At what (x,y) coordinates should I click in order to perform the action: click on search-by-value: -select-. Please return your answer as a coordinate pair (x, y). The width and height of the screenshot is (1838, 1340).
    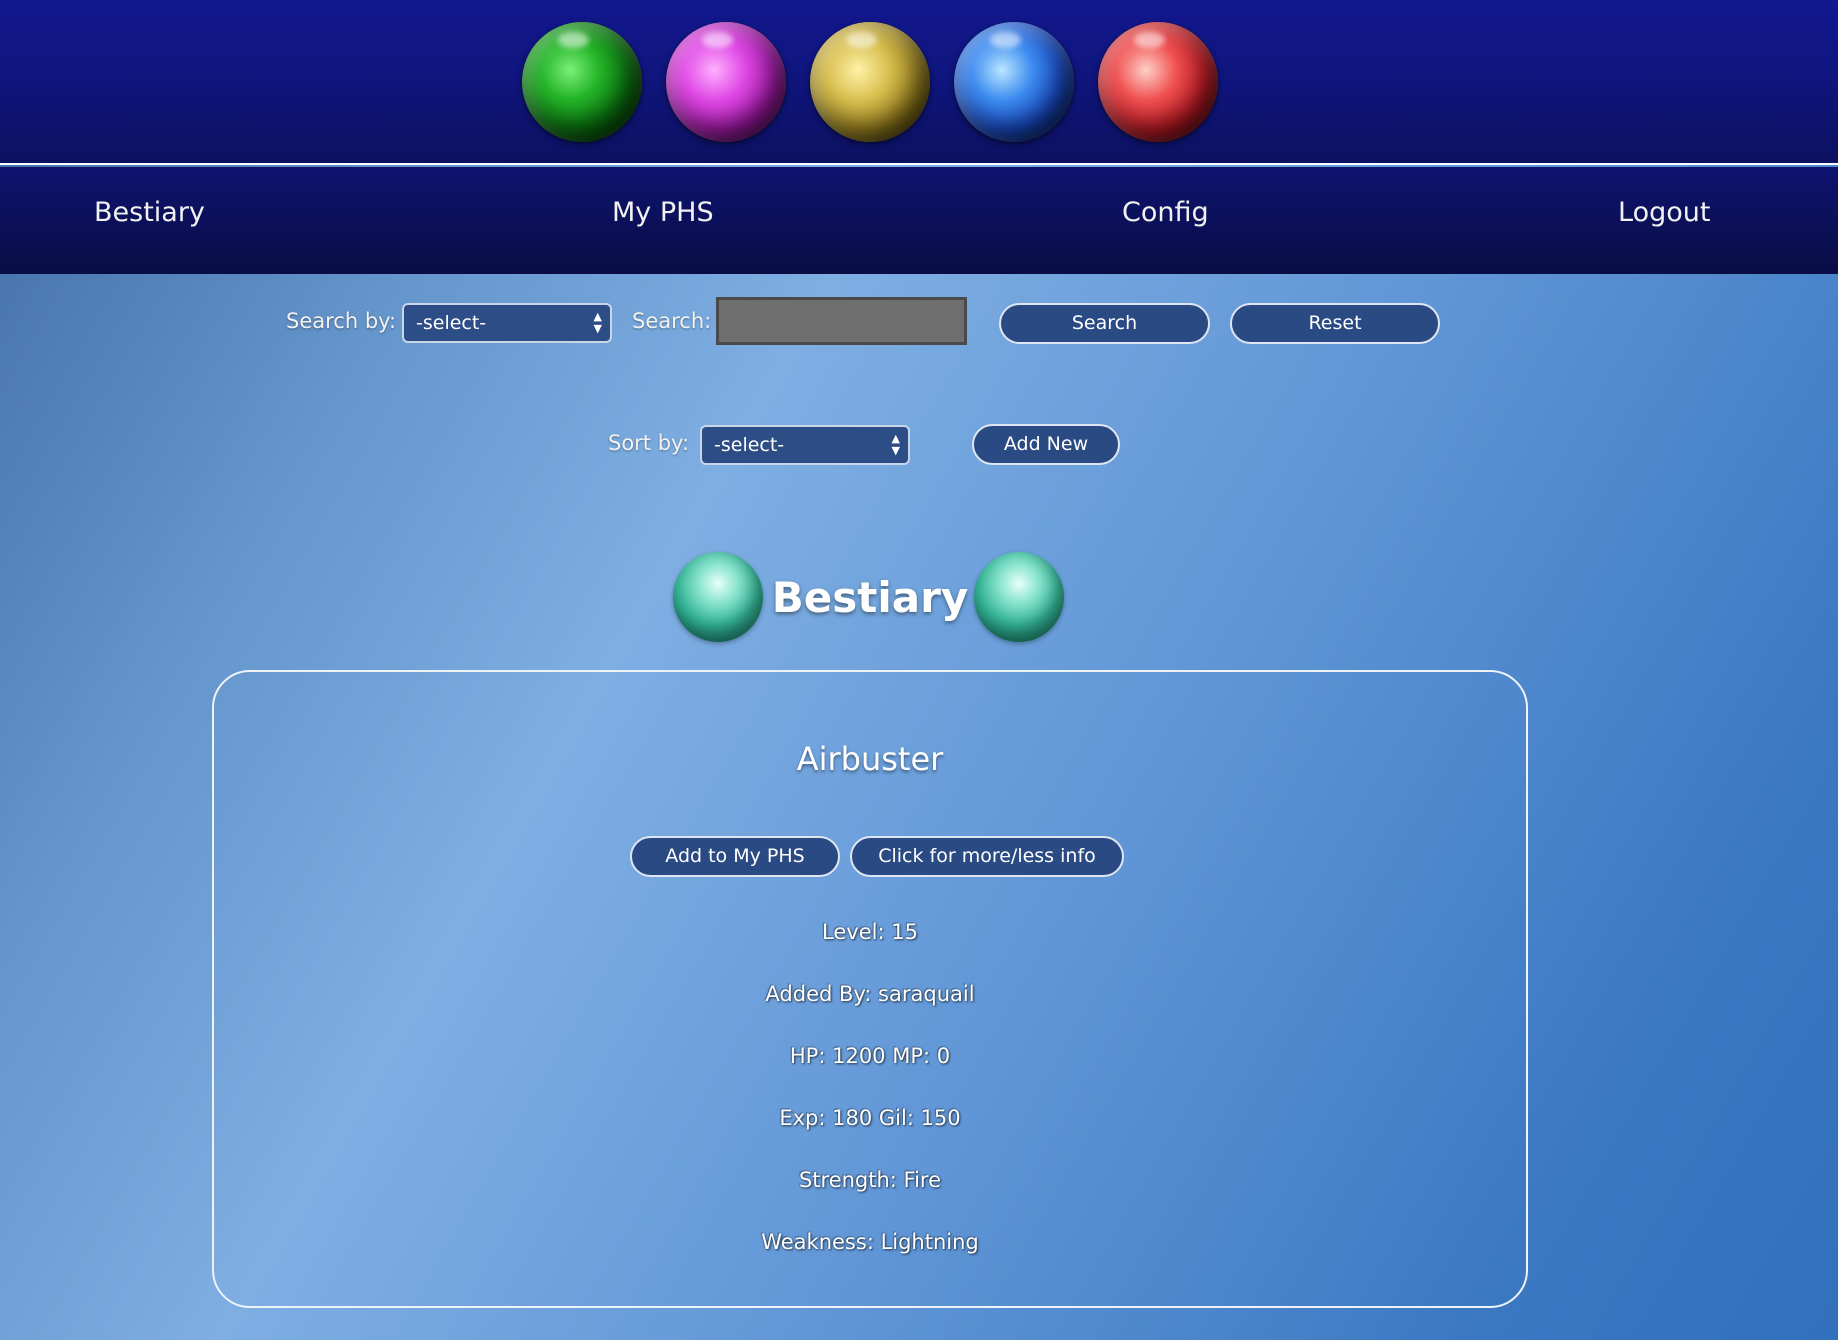
    Looking at the image, I should click on (451, 323).